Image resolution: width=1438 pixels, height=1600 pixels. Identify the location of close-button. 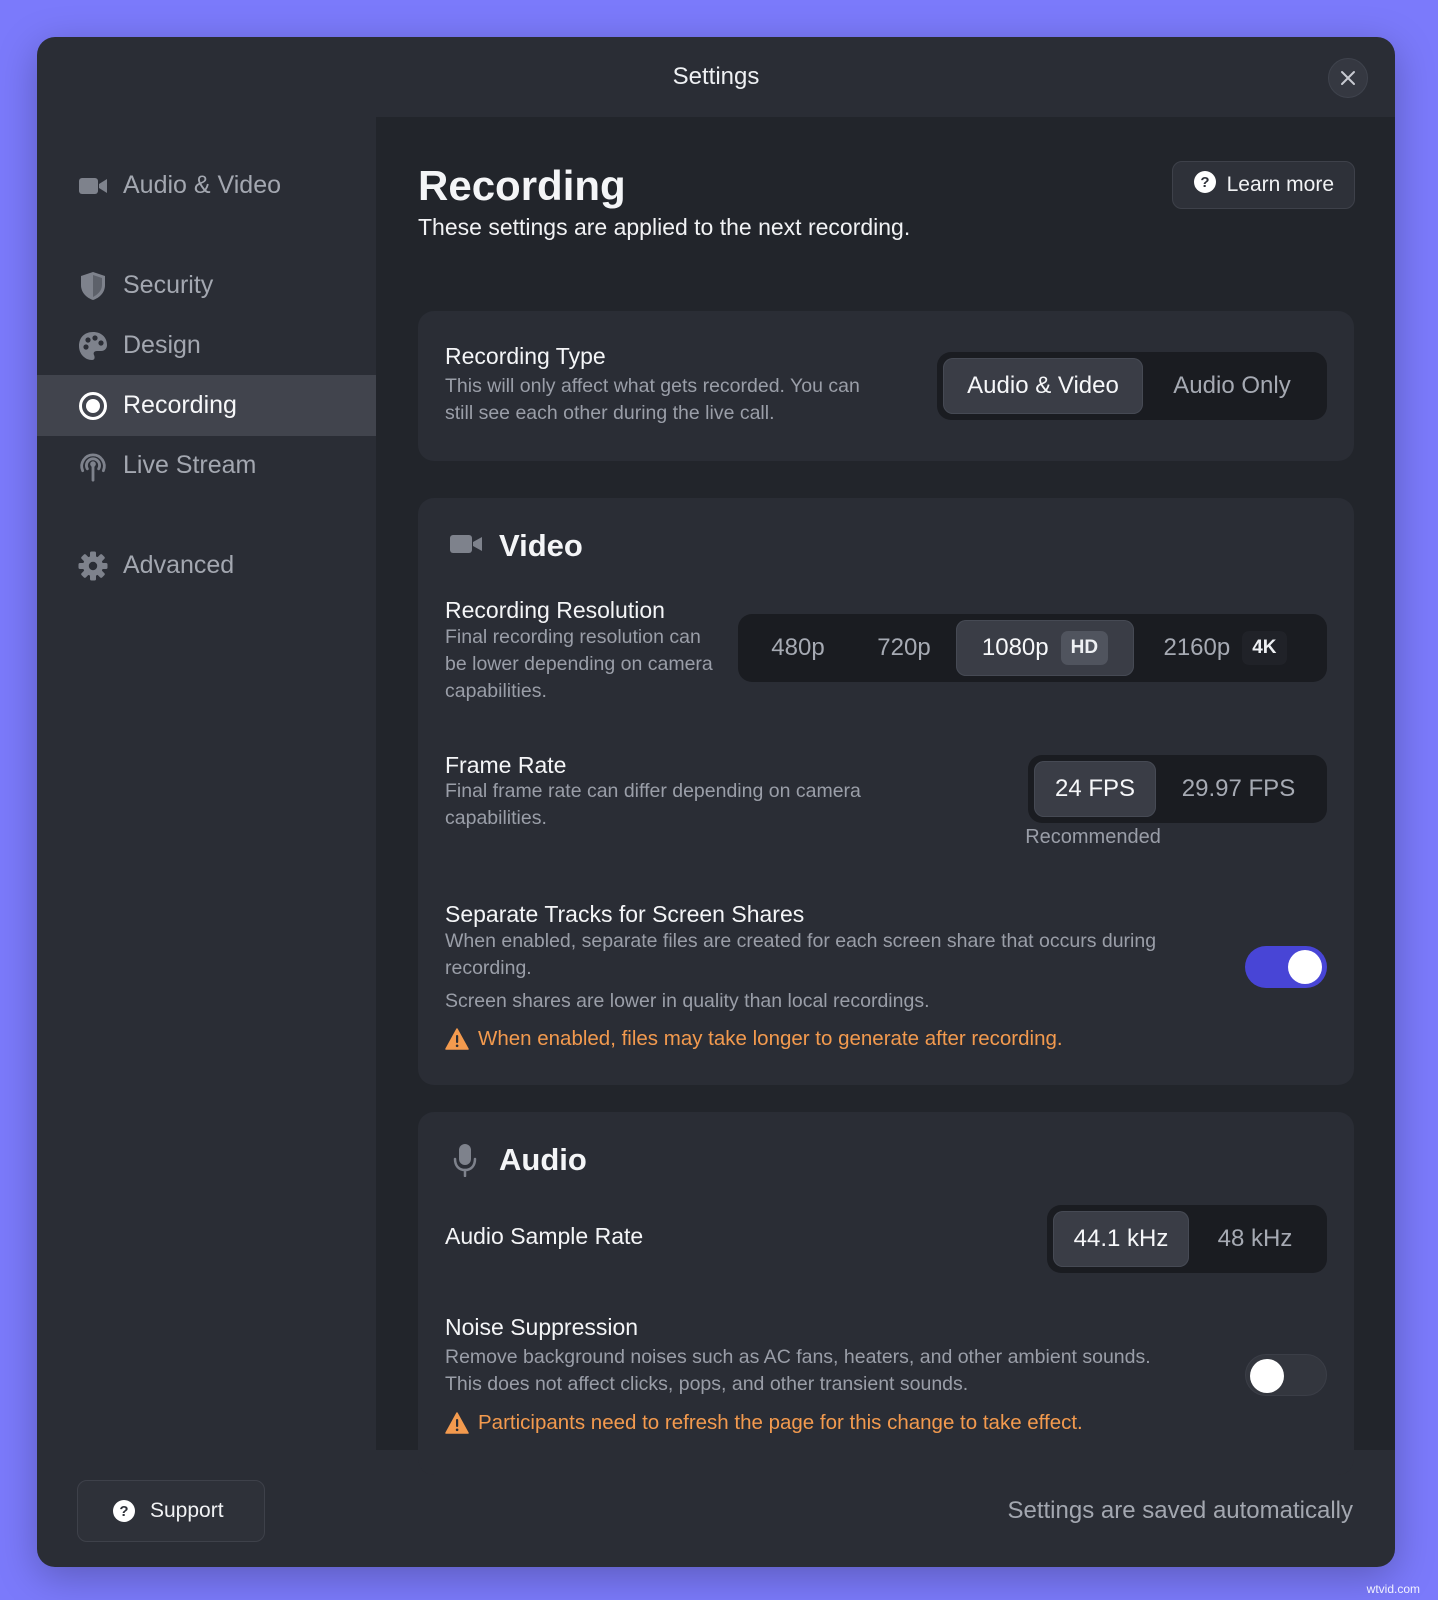
(1348, 78).